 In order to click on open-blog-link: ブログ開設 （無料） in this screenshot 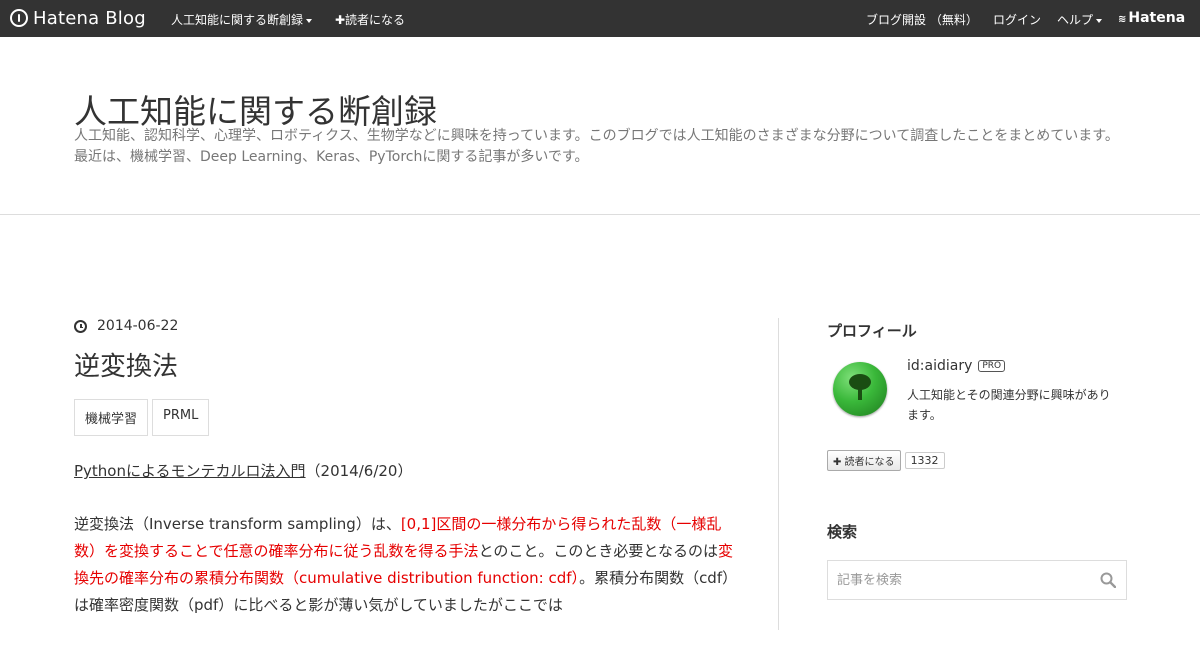, I will do `click(922, 19)`.